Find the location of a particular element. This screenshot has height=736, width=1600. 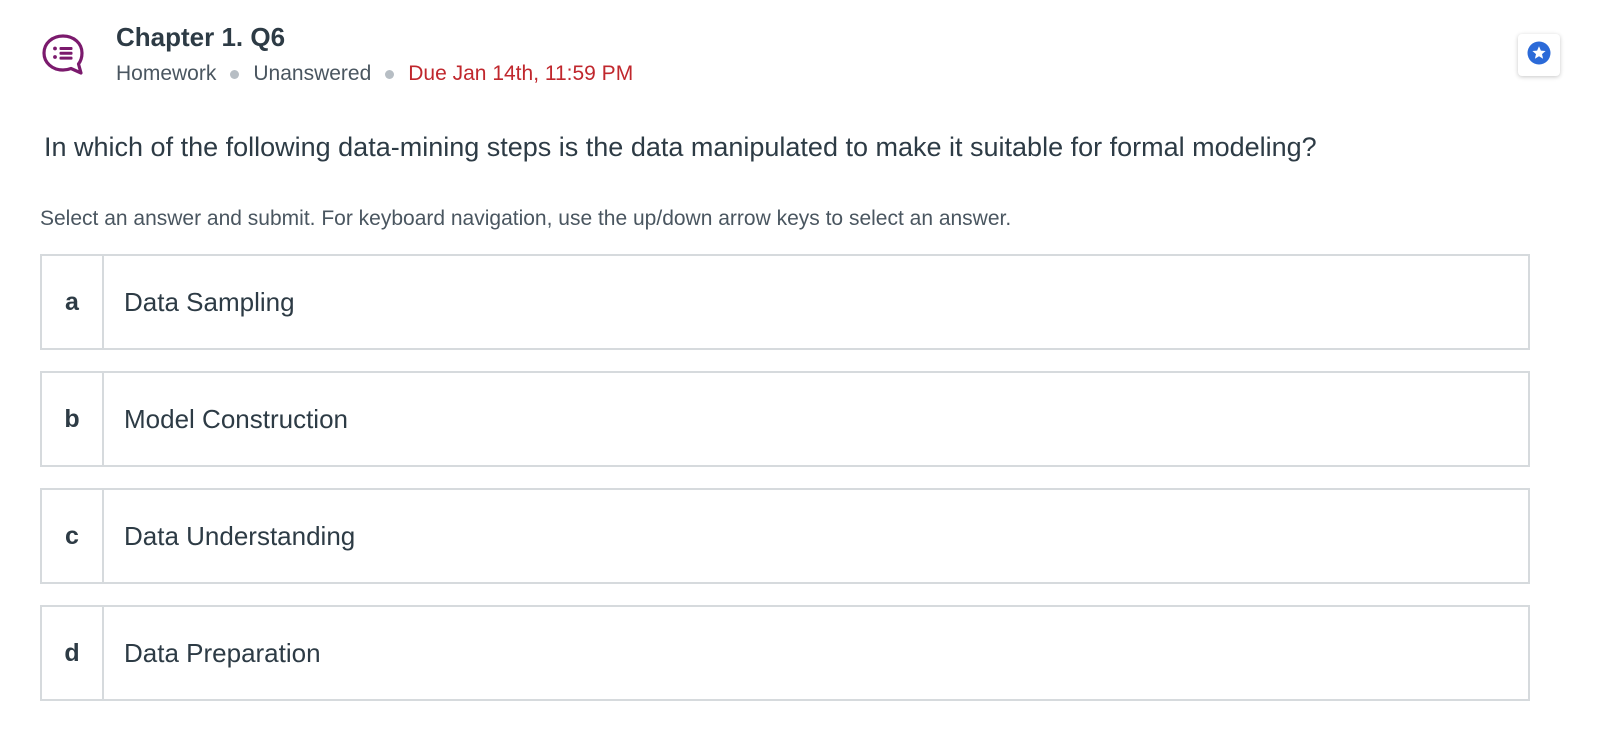

option-text: Data Sampling is located at coordinates (209, 301).